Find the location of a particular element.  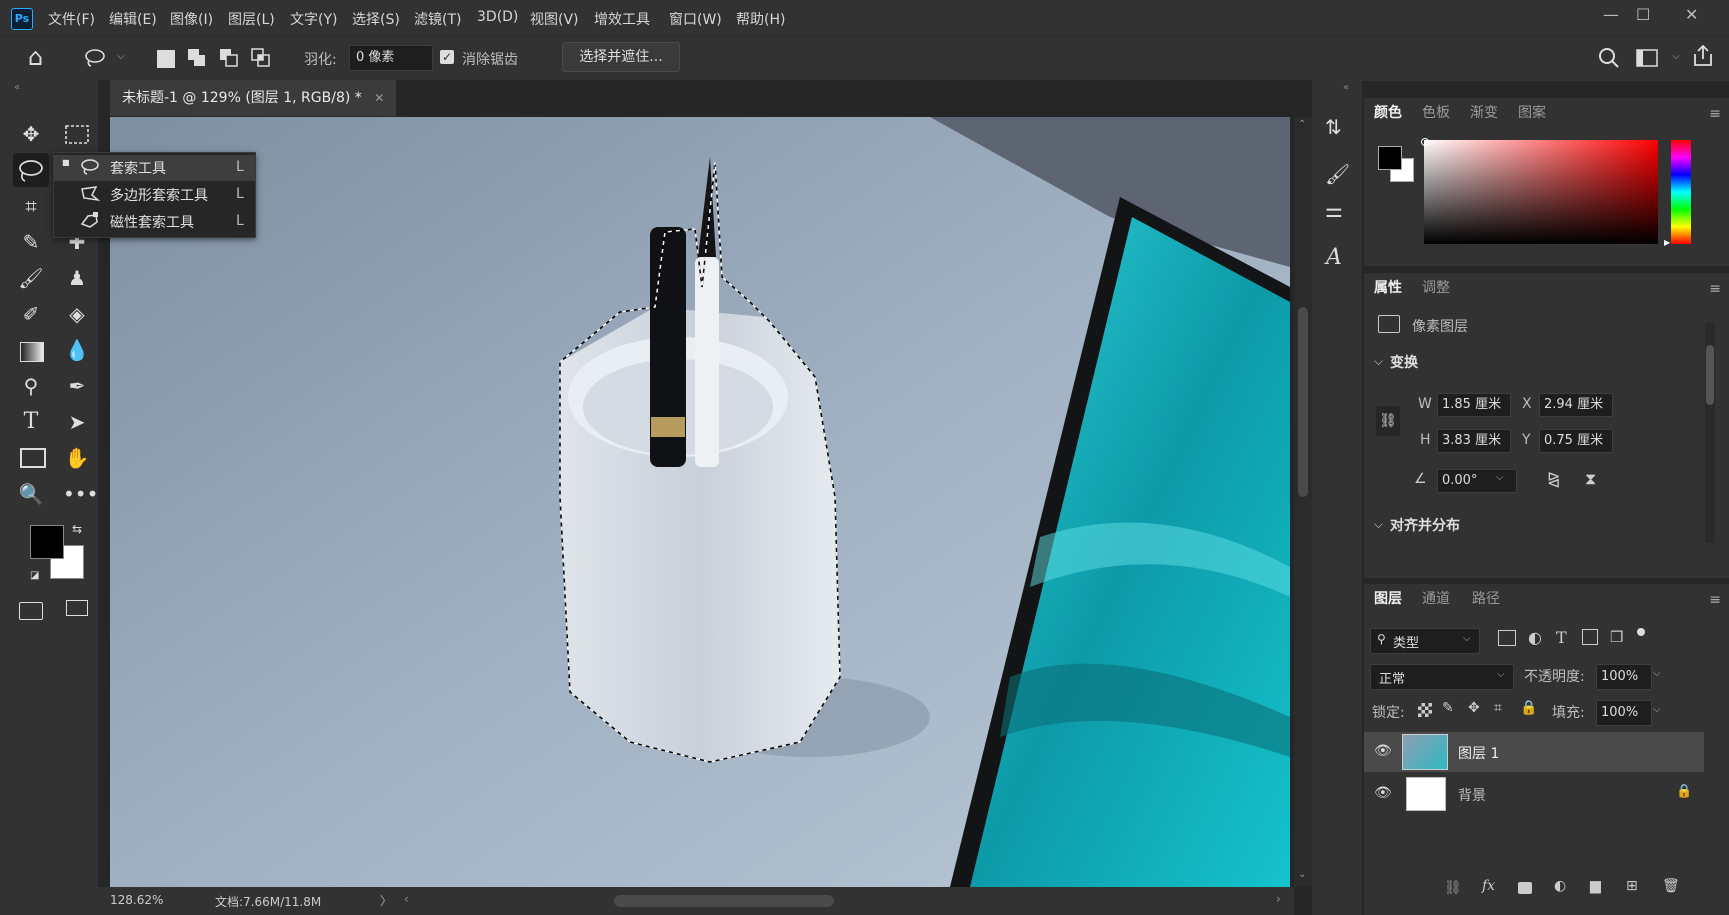

history-brush-icon: ✐ is located at coordinates (31, 314).